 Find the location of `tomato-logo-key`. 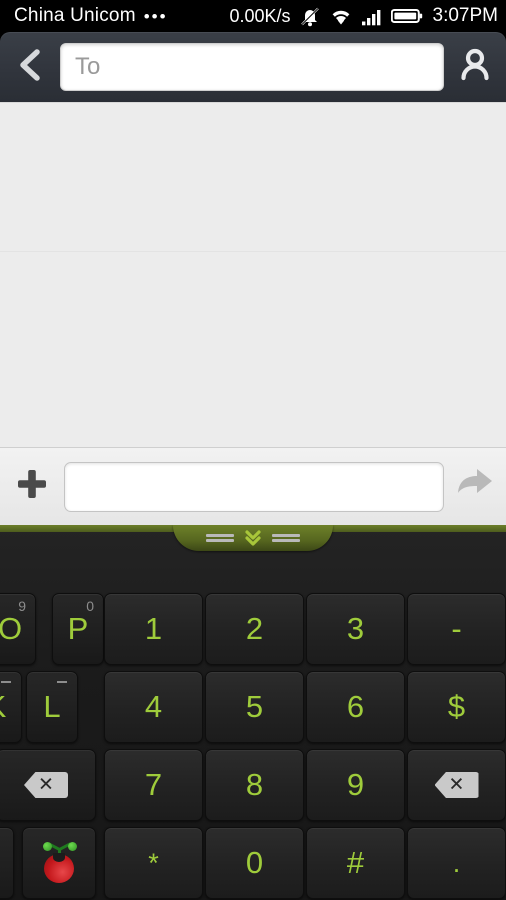

tomato-logo-key is located at coordinates (59, 863).